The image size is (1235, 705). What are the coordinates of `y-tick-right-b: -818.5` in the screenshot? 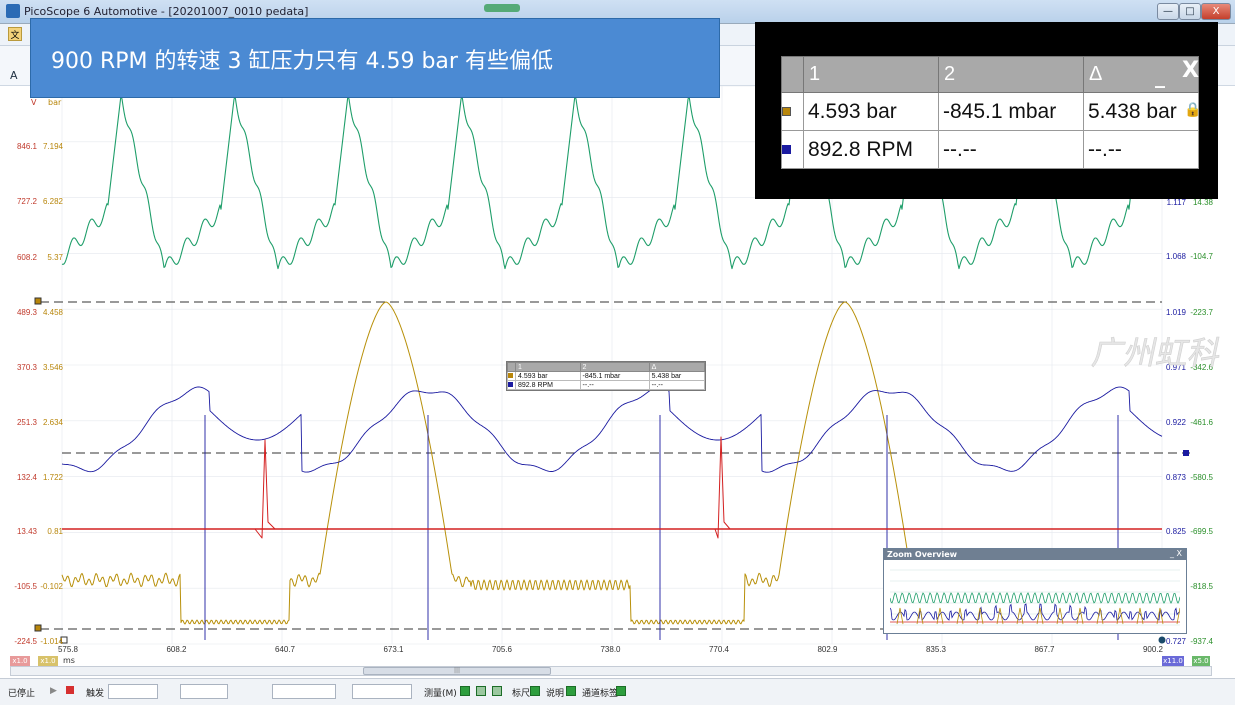 It's located at (1201, 586).